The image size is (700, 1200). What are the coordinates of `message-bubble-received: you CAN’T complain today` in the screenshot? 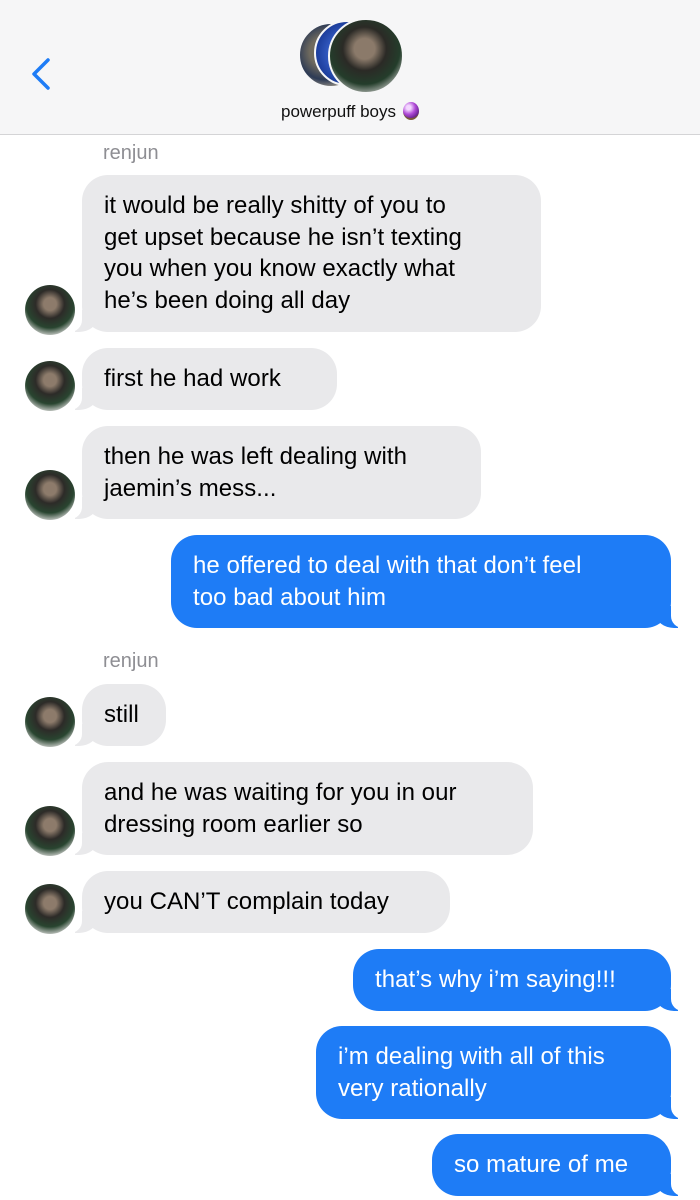 It's located at (259, 902).